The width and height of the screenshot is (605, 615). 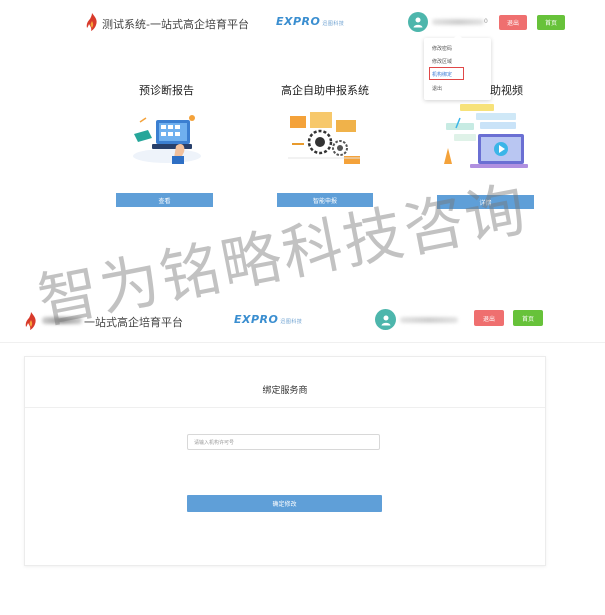 I want to click on expro-logo-bottom: EXPRO 迅图科技, so click(x=268, y=319).